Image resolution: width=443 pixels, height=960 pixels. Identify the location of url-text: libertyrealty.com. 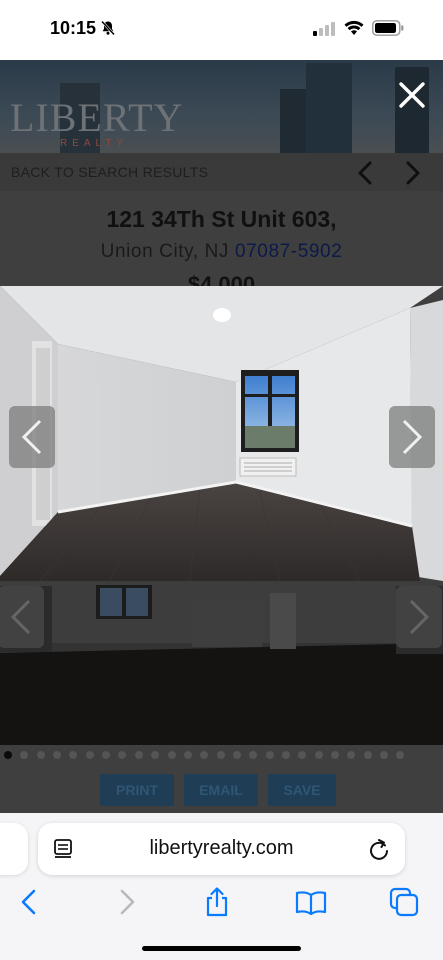
(221, 848).